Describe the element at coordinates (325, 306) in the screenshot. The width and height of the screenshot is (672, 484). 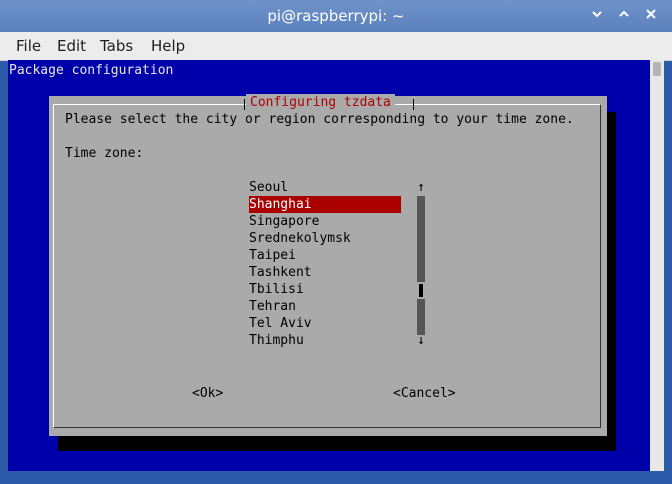
I see `list-item: Tehran` at that location.